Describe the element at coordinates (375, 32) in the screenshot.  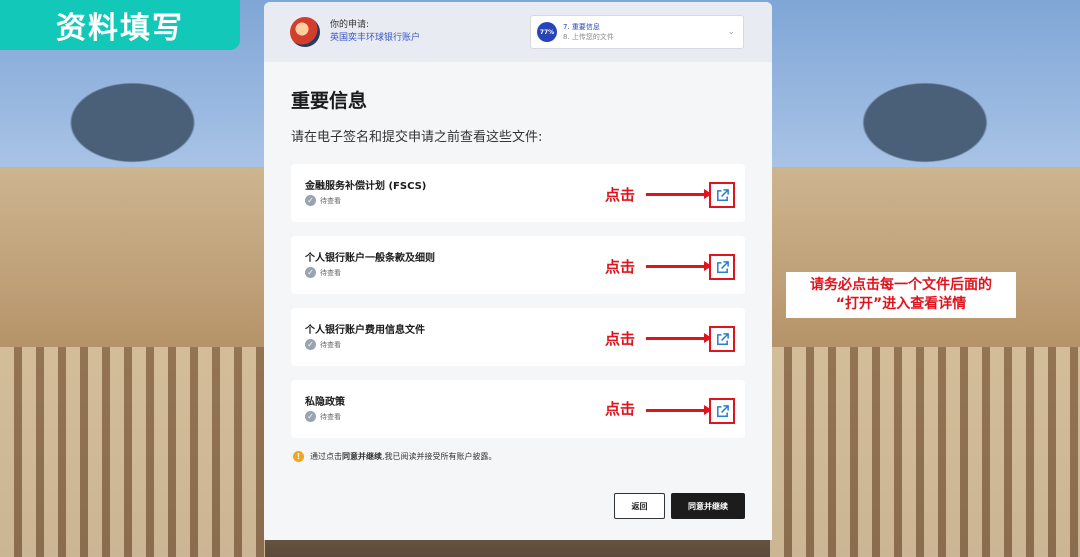
I see `application-info: 你的申请: 英国奕丰环球银行账户` at that location.